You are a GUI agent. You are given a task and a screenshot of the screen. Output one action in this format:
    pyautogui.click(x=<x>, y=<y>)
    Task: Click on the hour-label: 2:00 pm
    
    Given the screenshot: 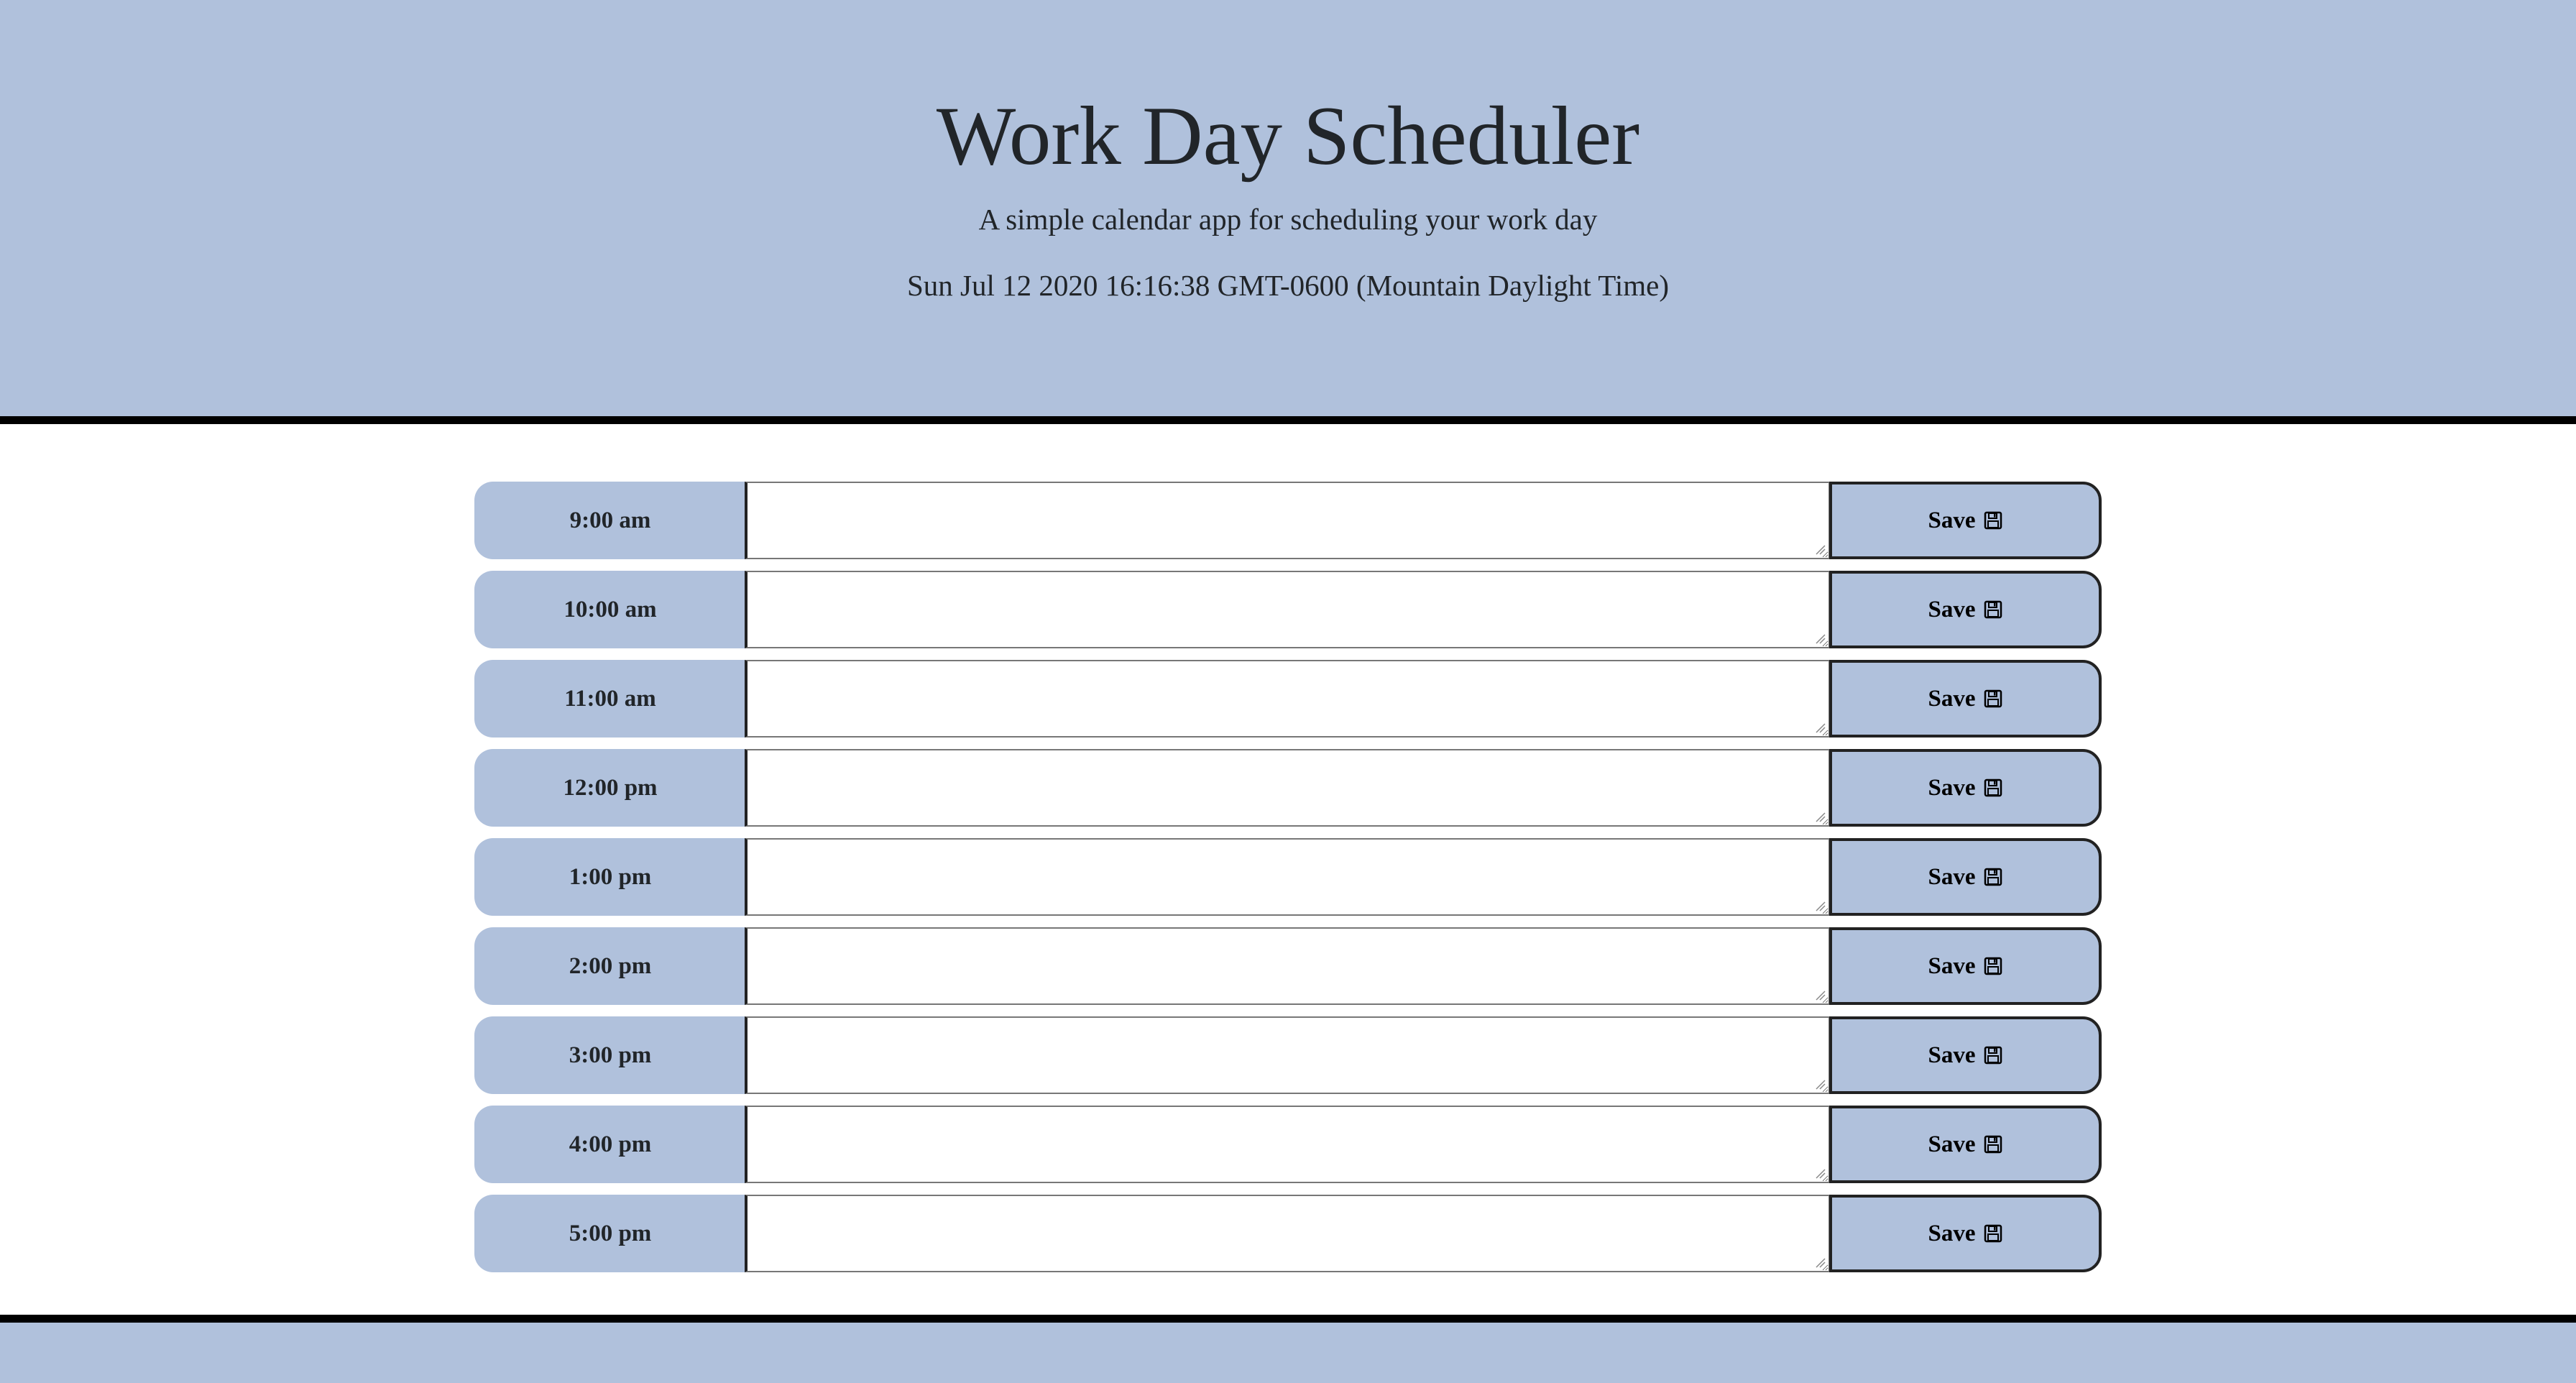 What is the action you would take?
    pyautogui.click(x=610, y=966)
    